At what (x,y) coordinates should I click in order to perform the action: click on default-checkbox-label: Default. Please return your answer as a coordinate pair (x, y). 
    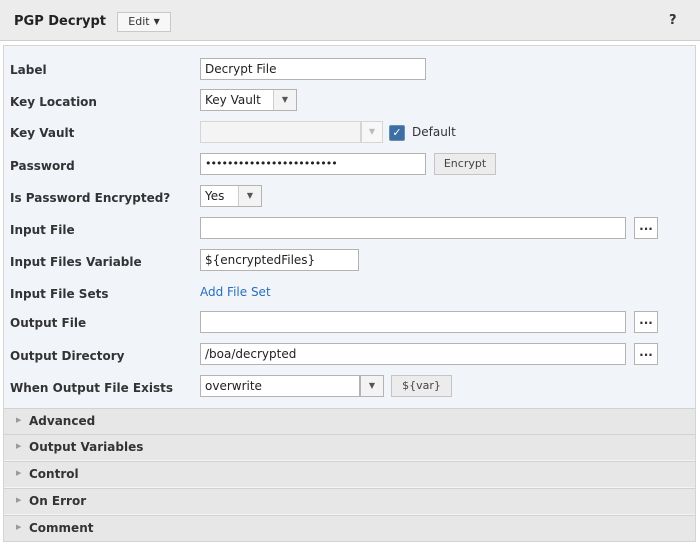
    Looking at the image, I should click on (434, 132).